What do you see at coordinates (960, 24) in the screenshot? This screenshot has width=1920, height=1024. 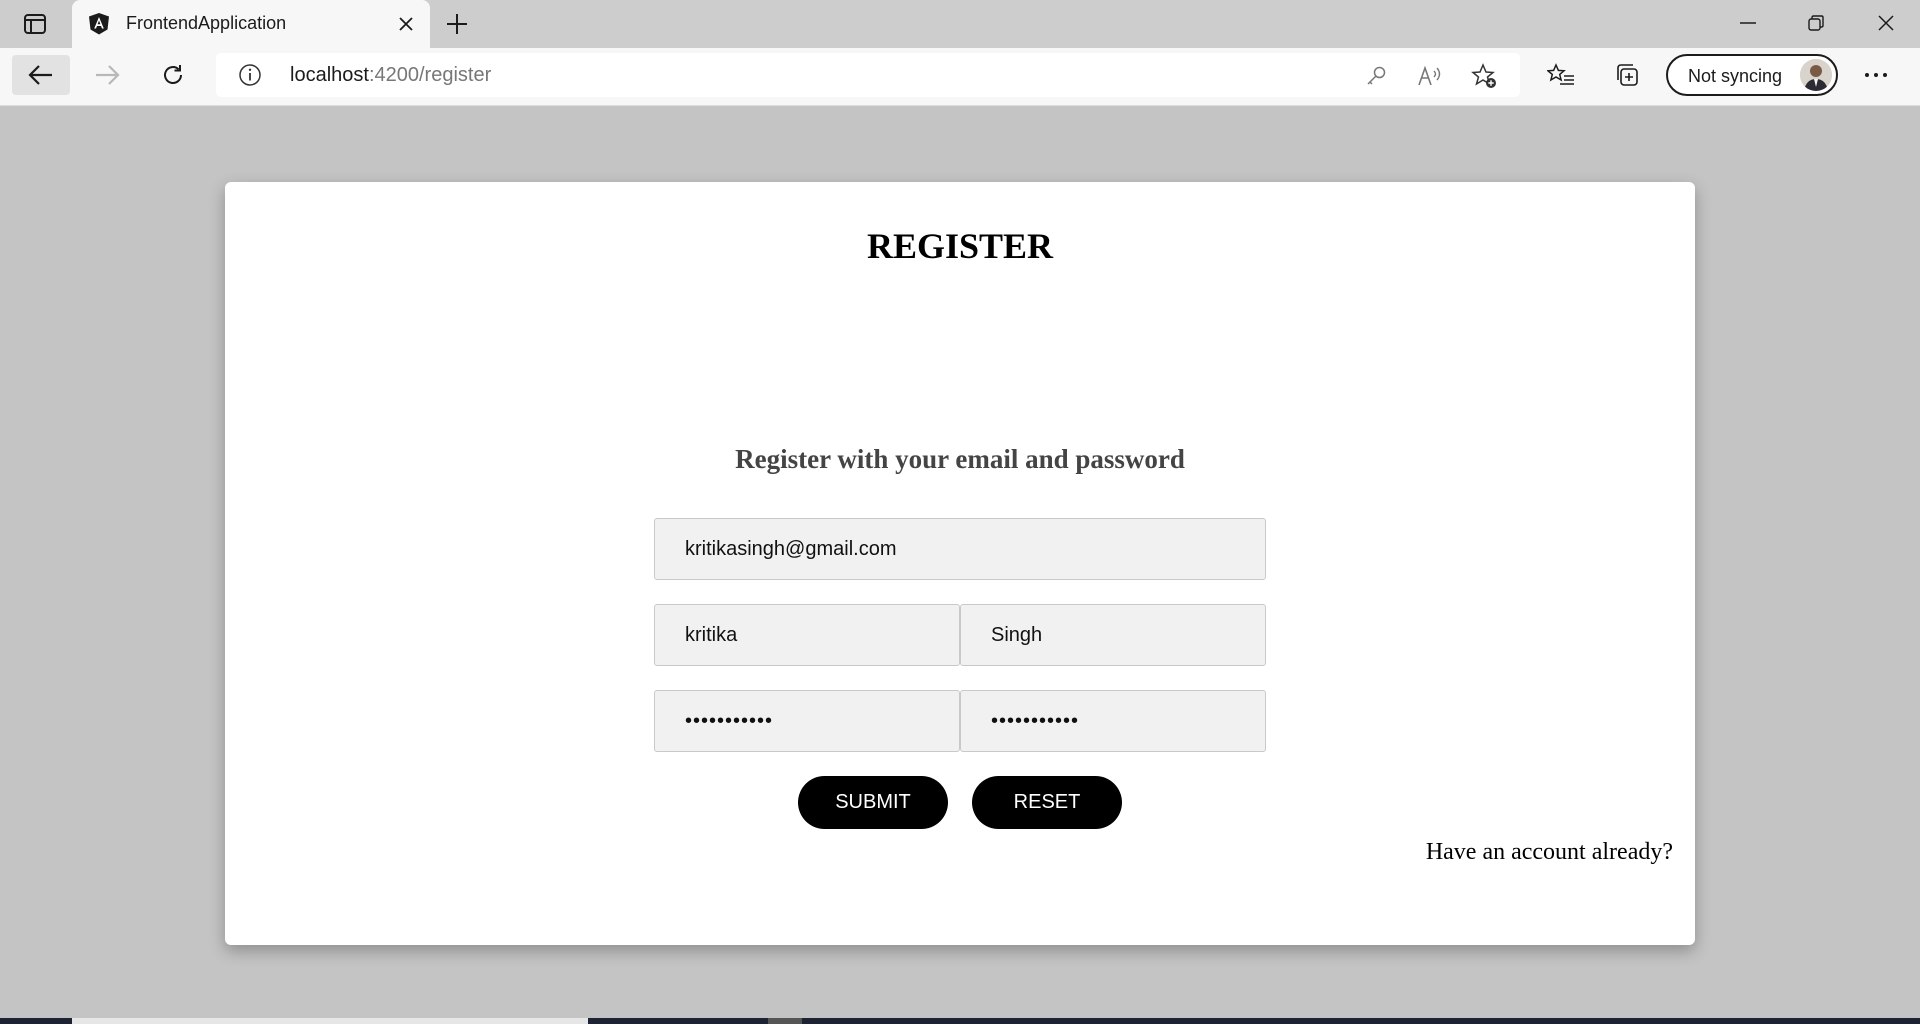 I see `browser-title-bar: FrontendApplication` at bounding box center [960, 24].